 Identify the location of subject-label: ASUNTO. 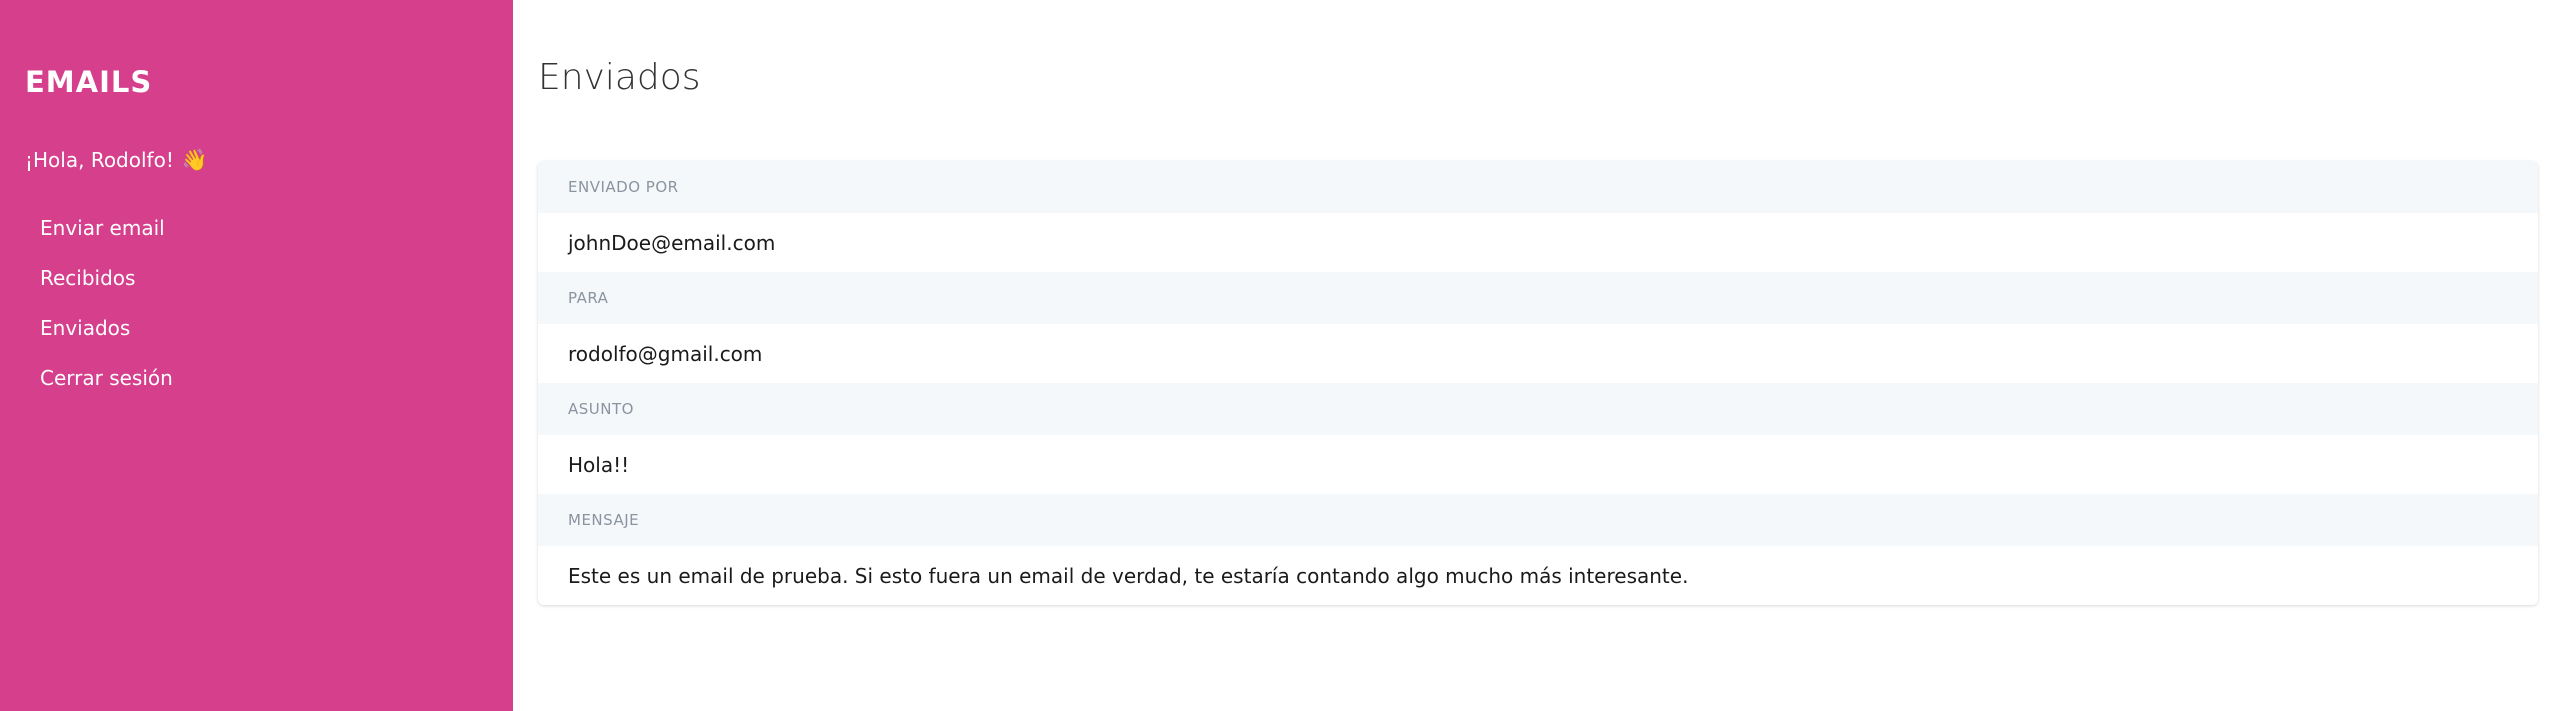
(1538, 409).